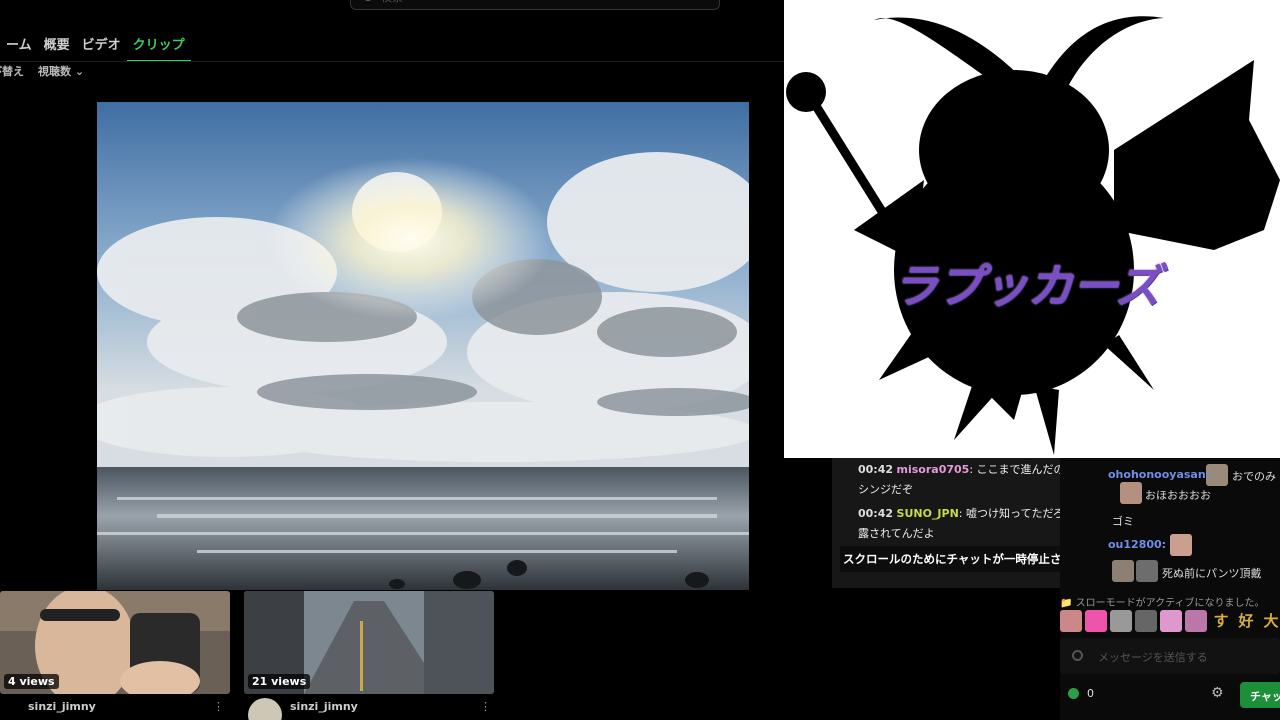 The height and width of the screenshot is (720, 1280). What do you see at coordinates (535, 5) in the screenshot?
I see `search-bar: 検索` at bounding box center [535, 5].